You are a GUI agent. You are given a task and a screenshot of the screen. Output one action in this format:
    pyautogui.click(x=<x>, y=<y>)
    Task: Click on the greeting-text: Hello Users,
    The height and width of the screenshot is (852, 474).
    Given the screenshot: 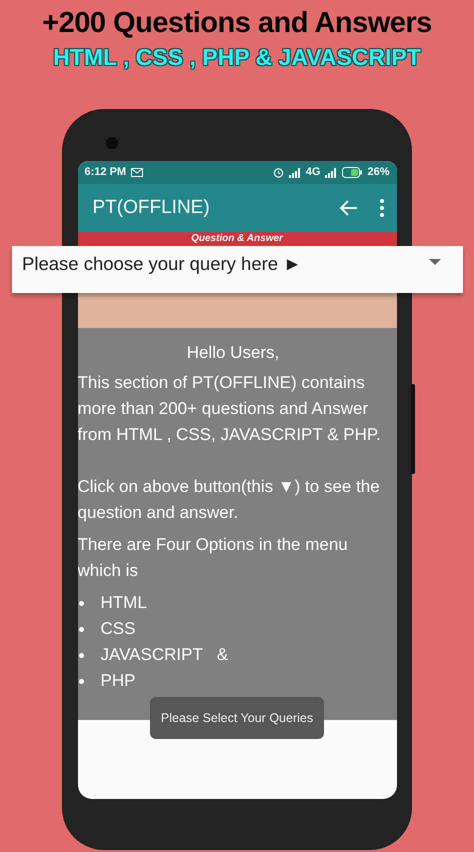 What is the action you would take?
    pyautogui.click(x=233, y=353)
    